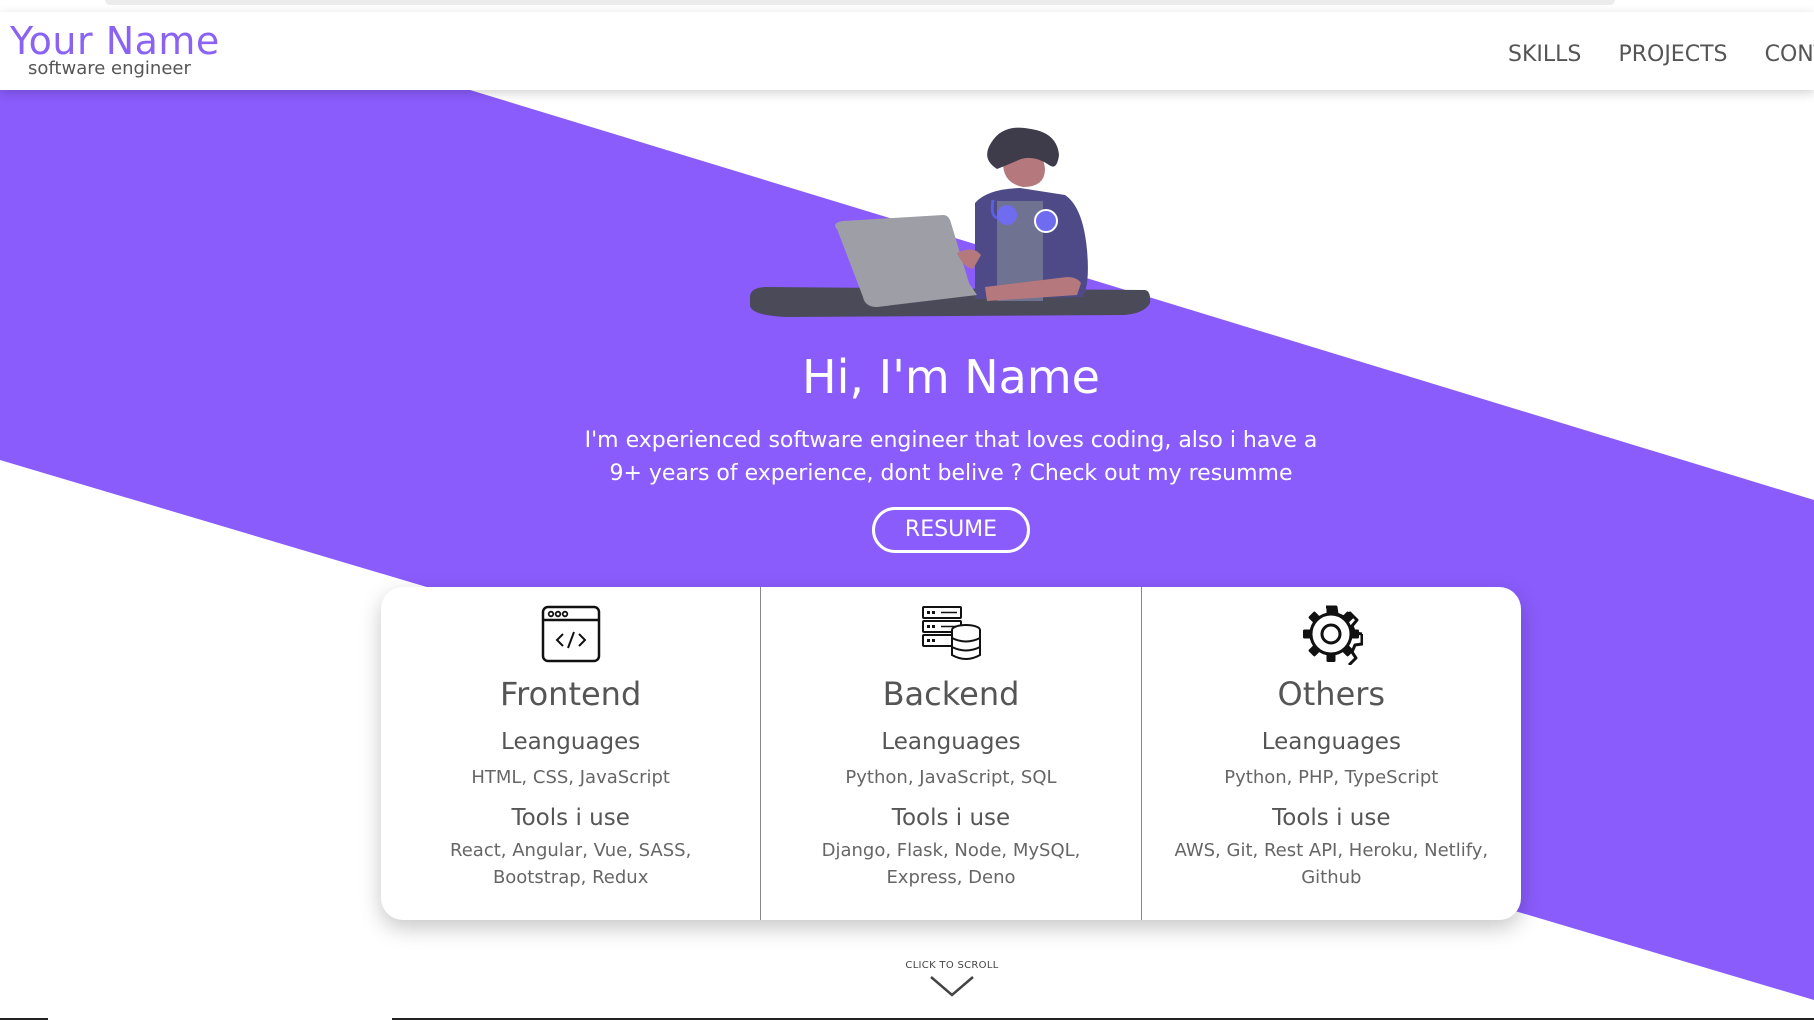 This screenshot has height=1020, width=1814. I want to click on skill-languages-list: HTML, CSS, JavaScript, so click(570, 777).